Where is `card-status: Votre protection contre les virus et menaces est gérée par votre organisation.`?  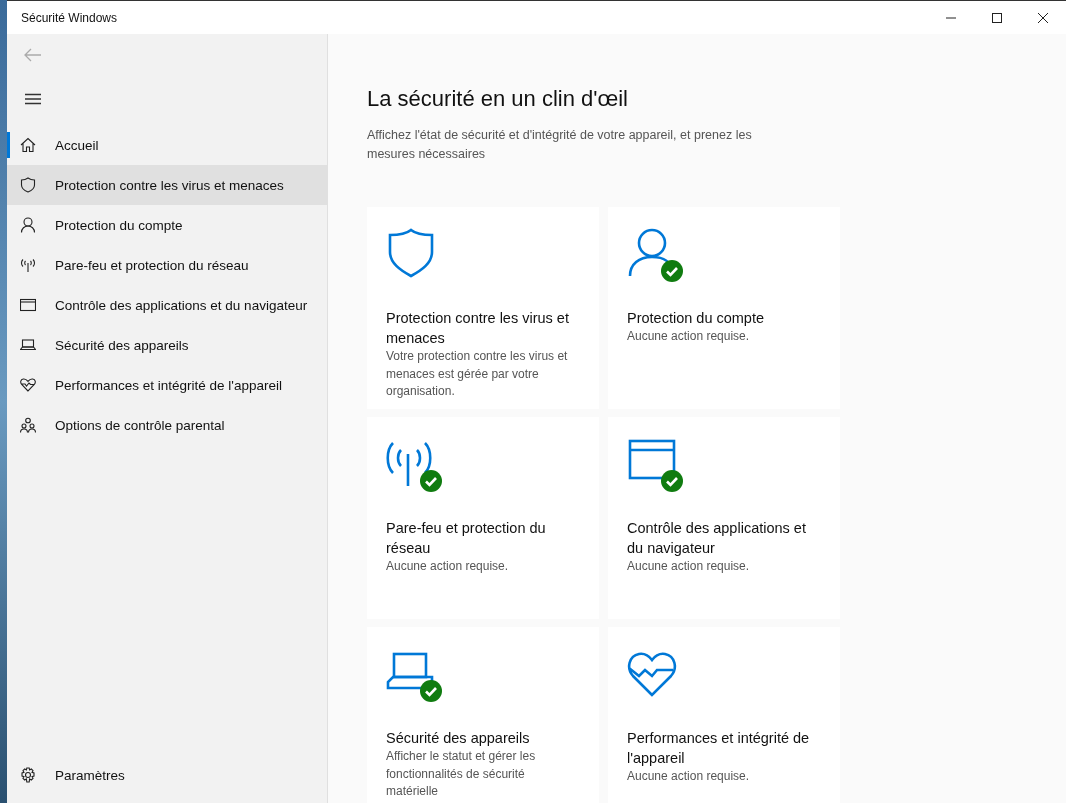
card-status: Votre protection contre les virus et menaces est gérée par votre organisation. is located at coordinates (477, 374).